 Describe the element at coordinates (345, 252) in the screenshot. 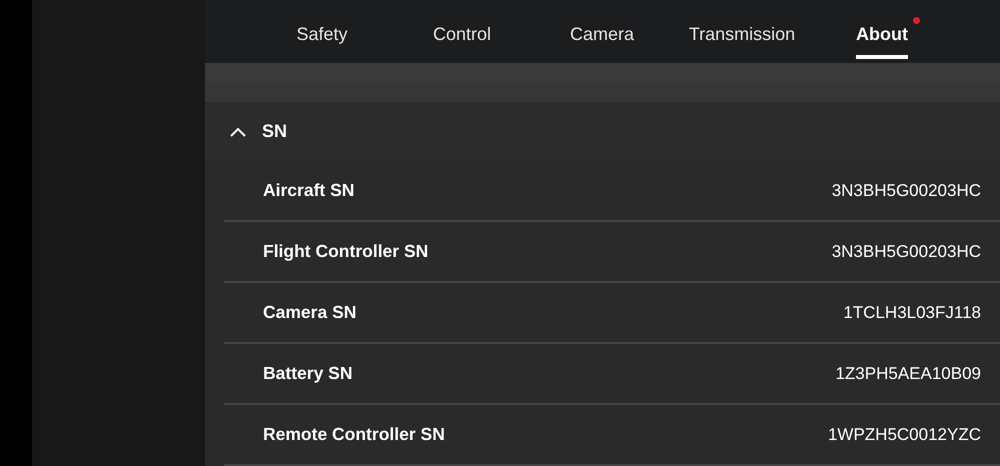

I see `row-label: Flight Controller SN` at that location.